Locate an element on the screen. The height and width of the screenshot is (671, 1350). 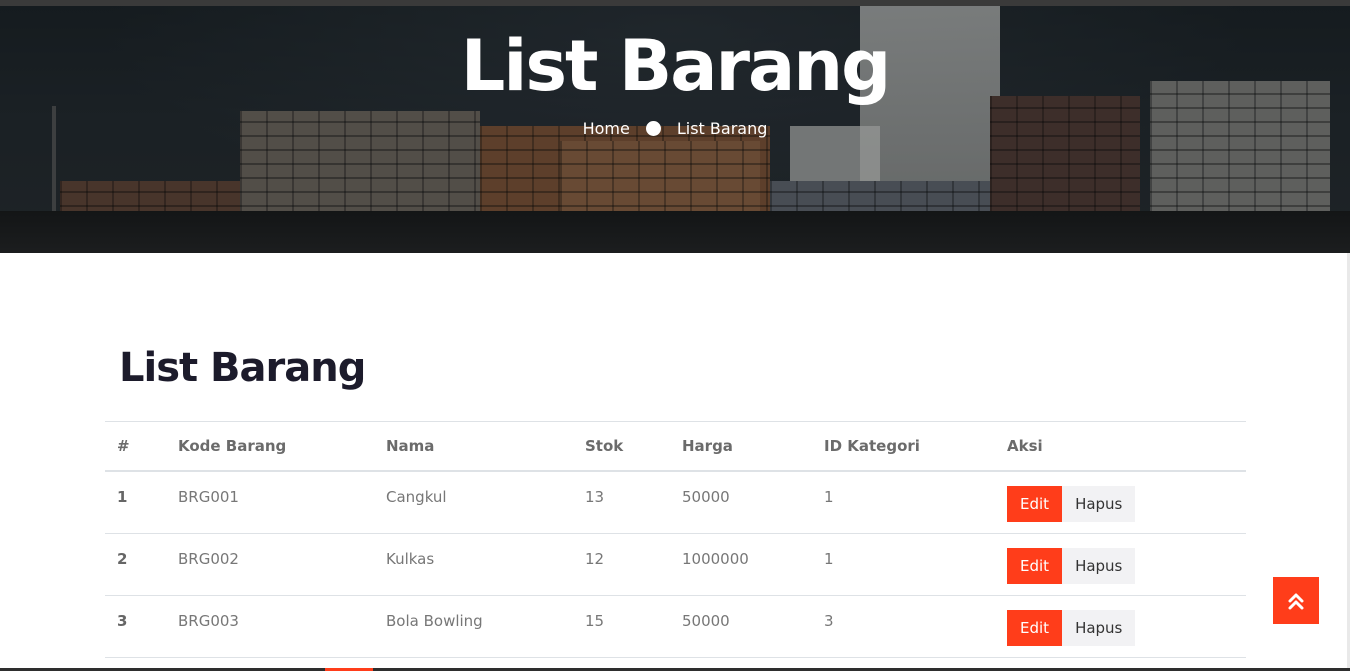
column-header-aksi: Aksi is located at coordinates (1120, 446).